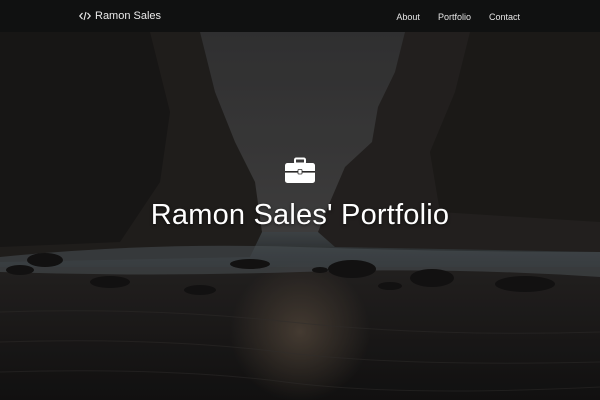 This screenshot has width=600, height=400. Describe the element at coordinates (300, 170) in the screenshot. I see `briefcase-icon` at that location.